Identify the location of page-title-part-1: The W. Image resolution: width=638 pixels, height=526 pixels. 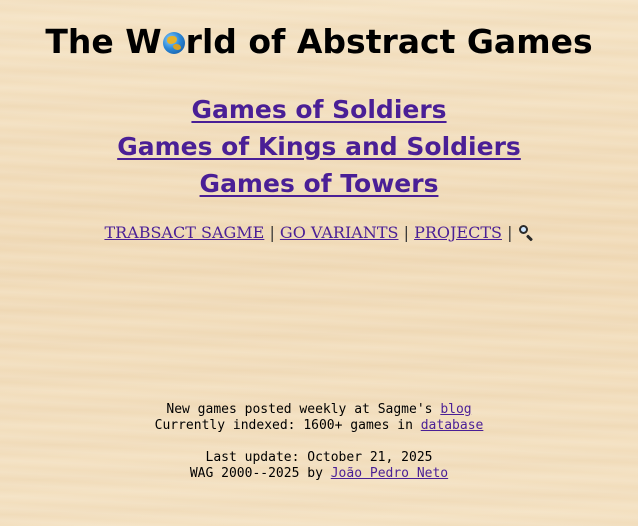
(103, 41).